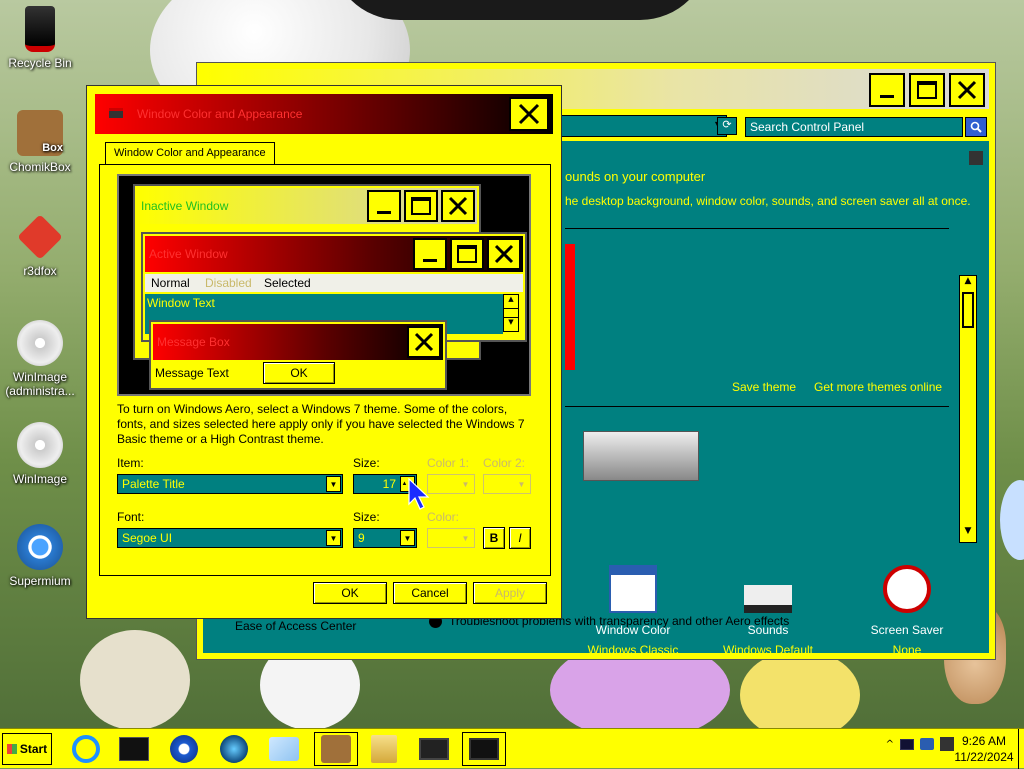  What do you see at coordinates (451, 538) in the screenshot?
I see `font-color-picker: ▼` at bounding box center [451, 538].